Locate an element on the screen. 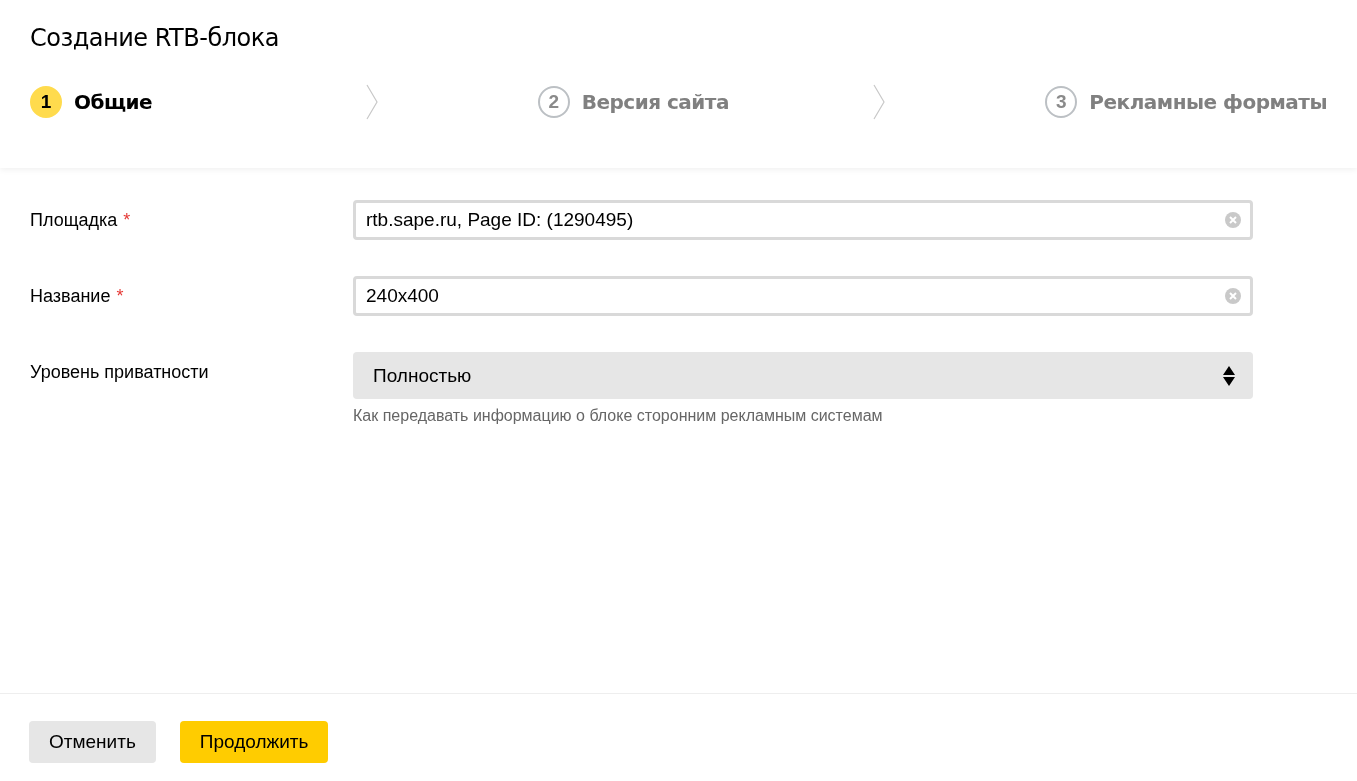  field-label: Уровень приватности is located at coordinates (119, 372).